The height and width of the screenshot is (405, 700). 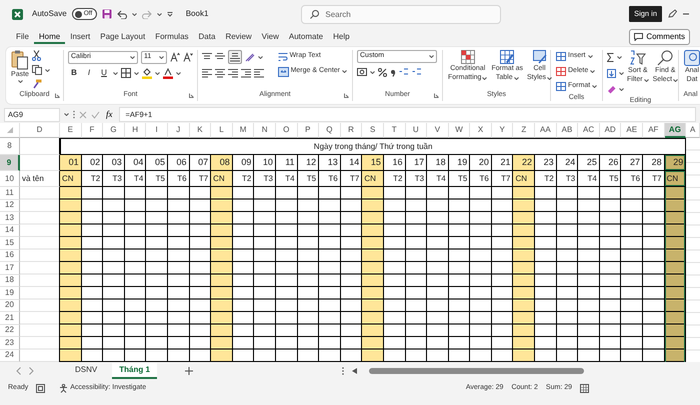 I want to click on column-header: Y, so click(x=503, y=130).